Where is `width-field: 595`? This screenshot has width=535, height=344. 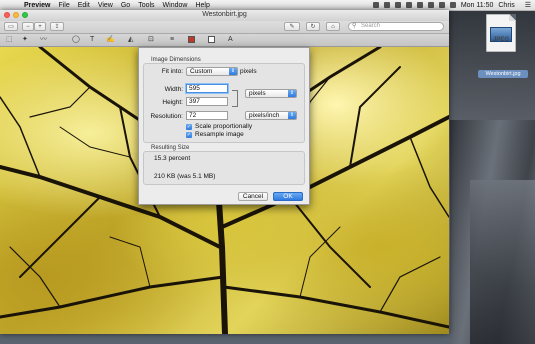 width-field: 595 is located at coordinates (207, 88).